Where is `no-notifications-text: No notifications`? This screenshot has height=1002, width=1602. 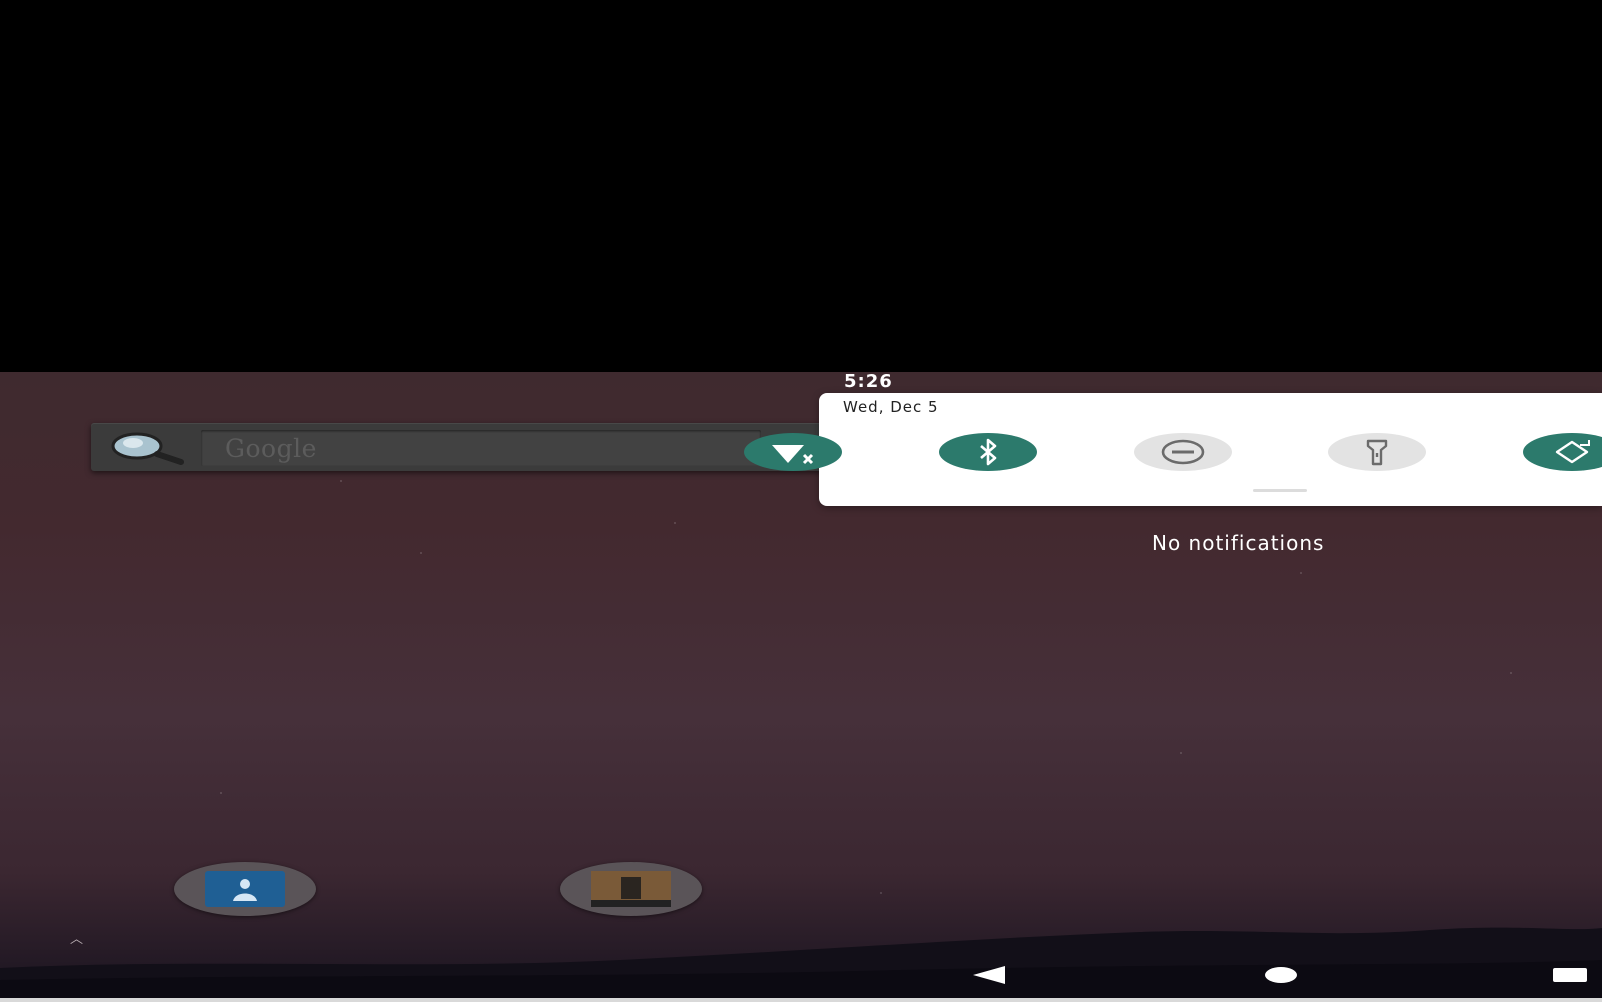 no-notifications-text: No notifications is located at coordinates (1238, 543).